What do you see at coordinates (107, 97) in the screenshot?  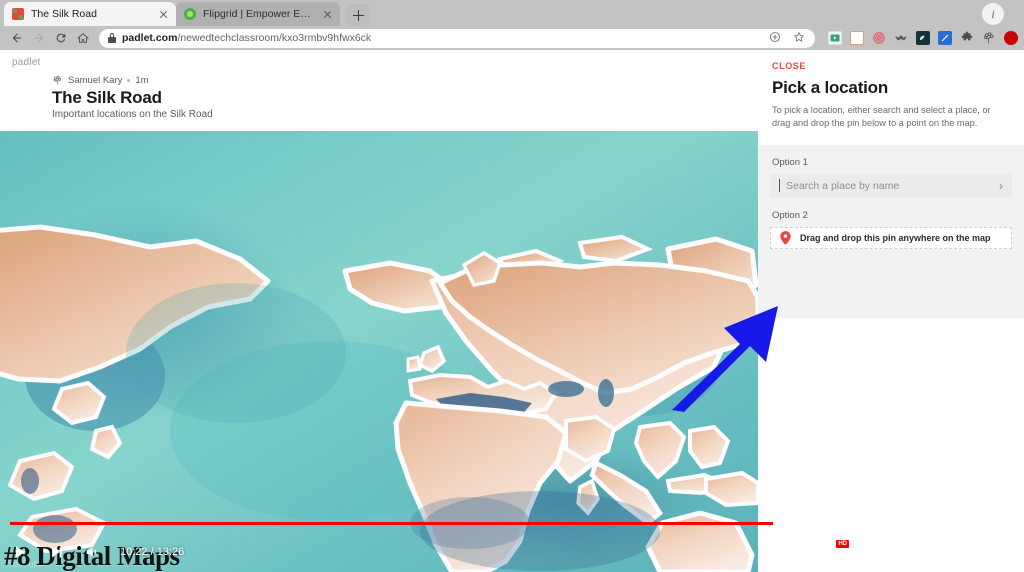 I see `page-title: The Silk Road` at bounding box center [107, 97].